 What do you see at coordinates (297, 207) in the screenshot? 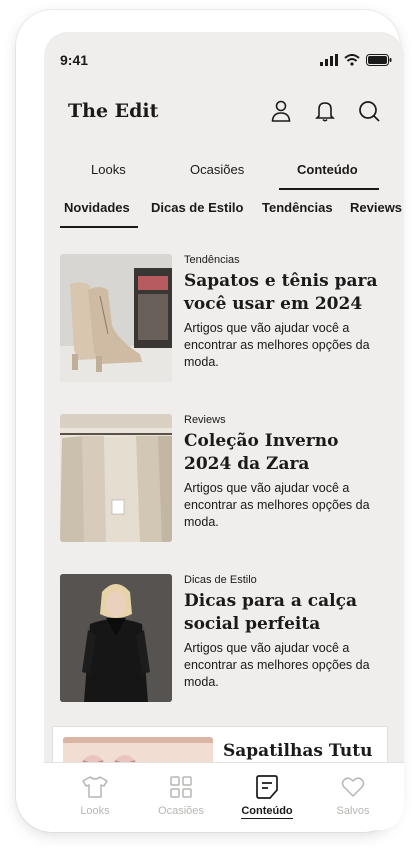
I see `subtab-tendencias: Tendências` at bounding box center [297, 207].